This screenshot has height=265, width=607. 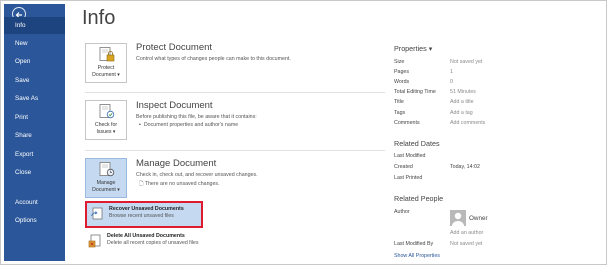 I want to click on recover-item-desc: Browse recent unsaved files, so click(x=141, y=216).